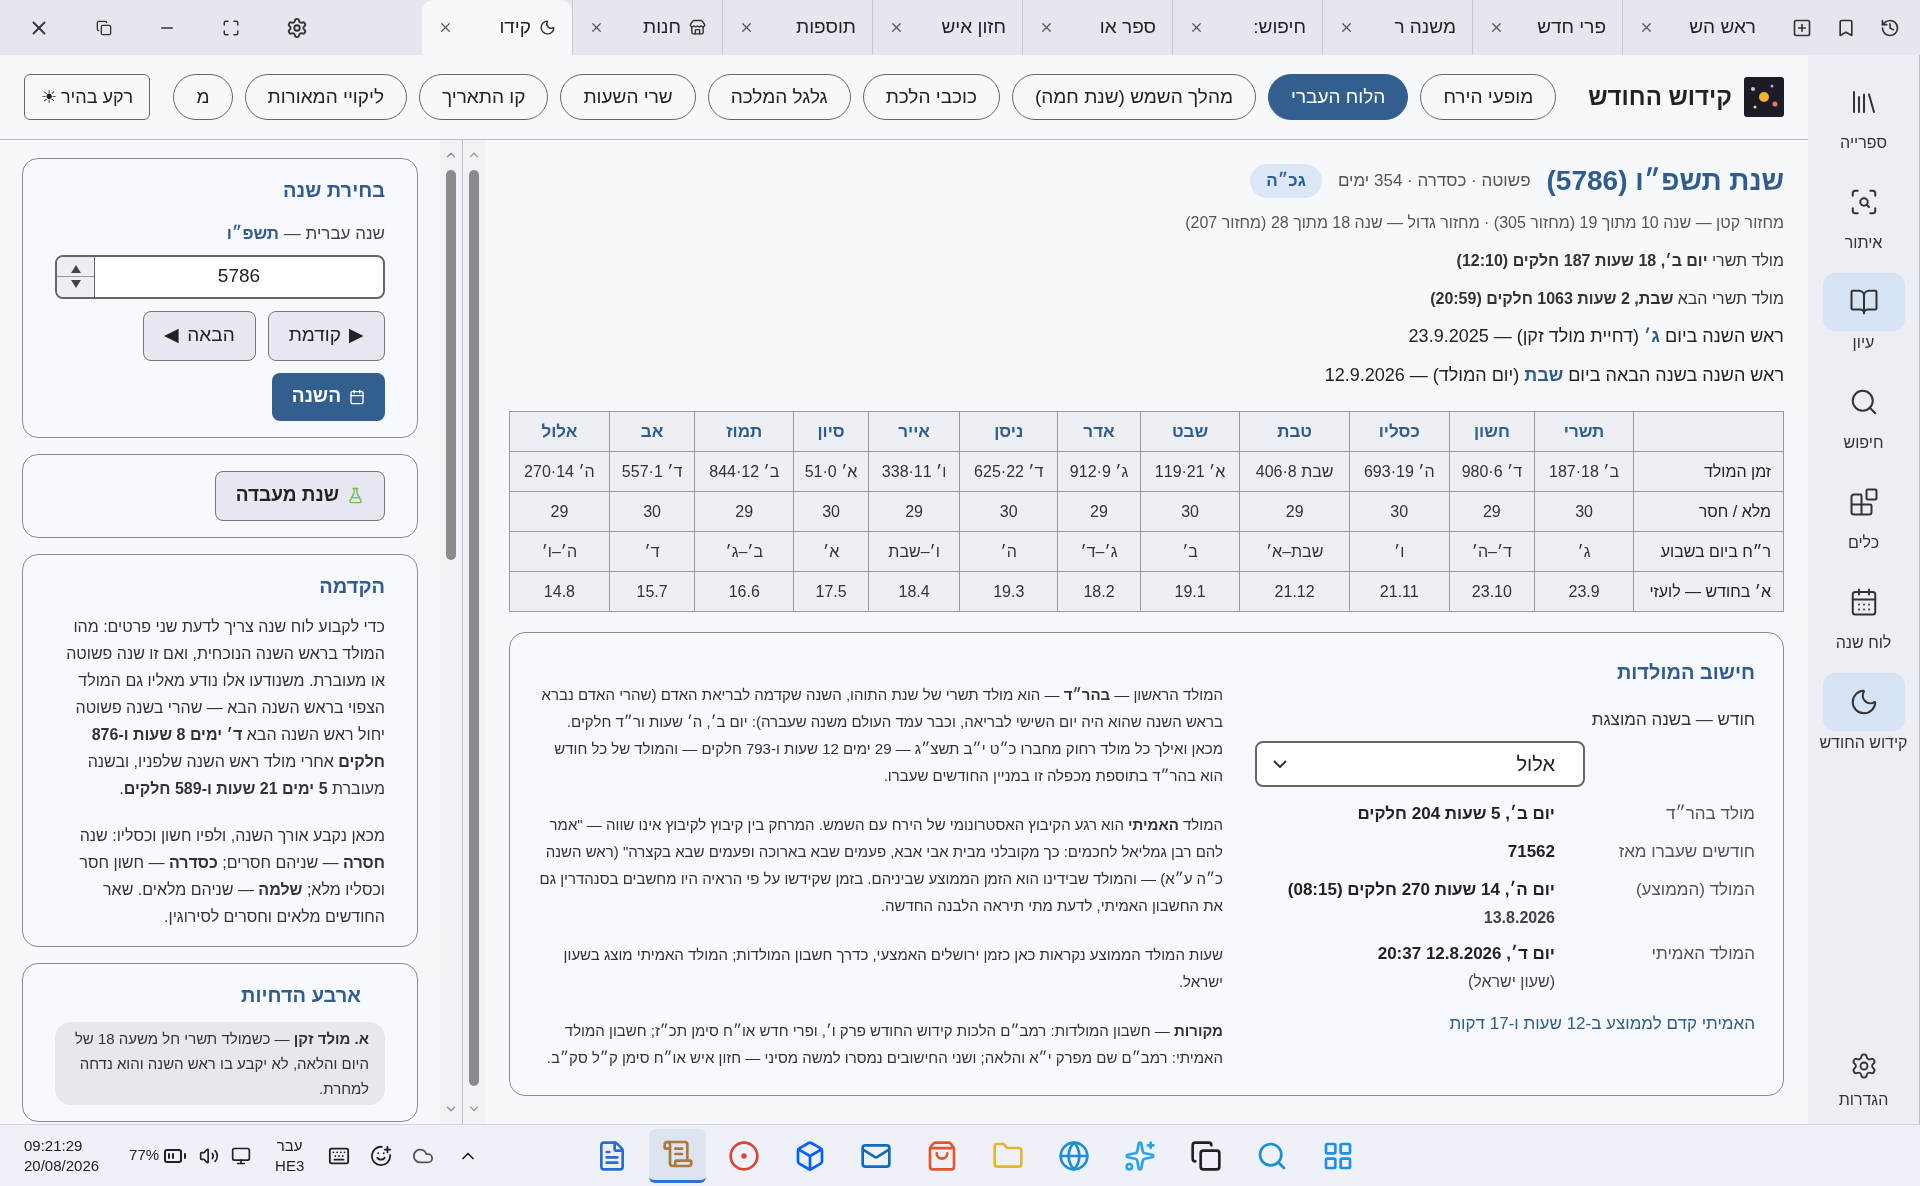 The height and width of the screenshot is (1186, 1920). Describe the element at coordinates (1190, 551) in the screenshot. I see `table-cell: ב׳` at that location.